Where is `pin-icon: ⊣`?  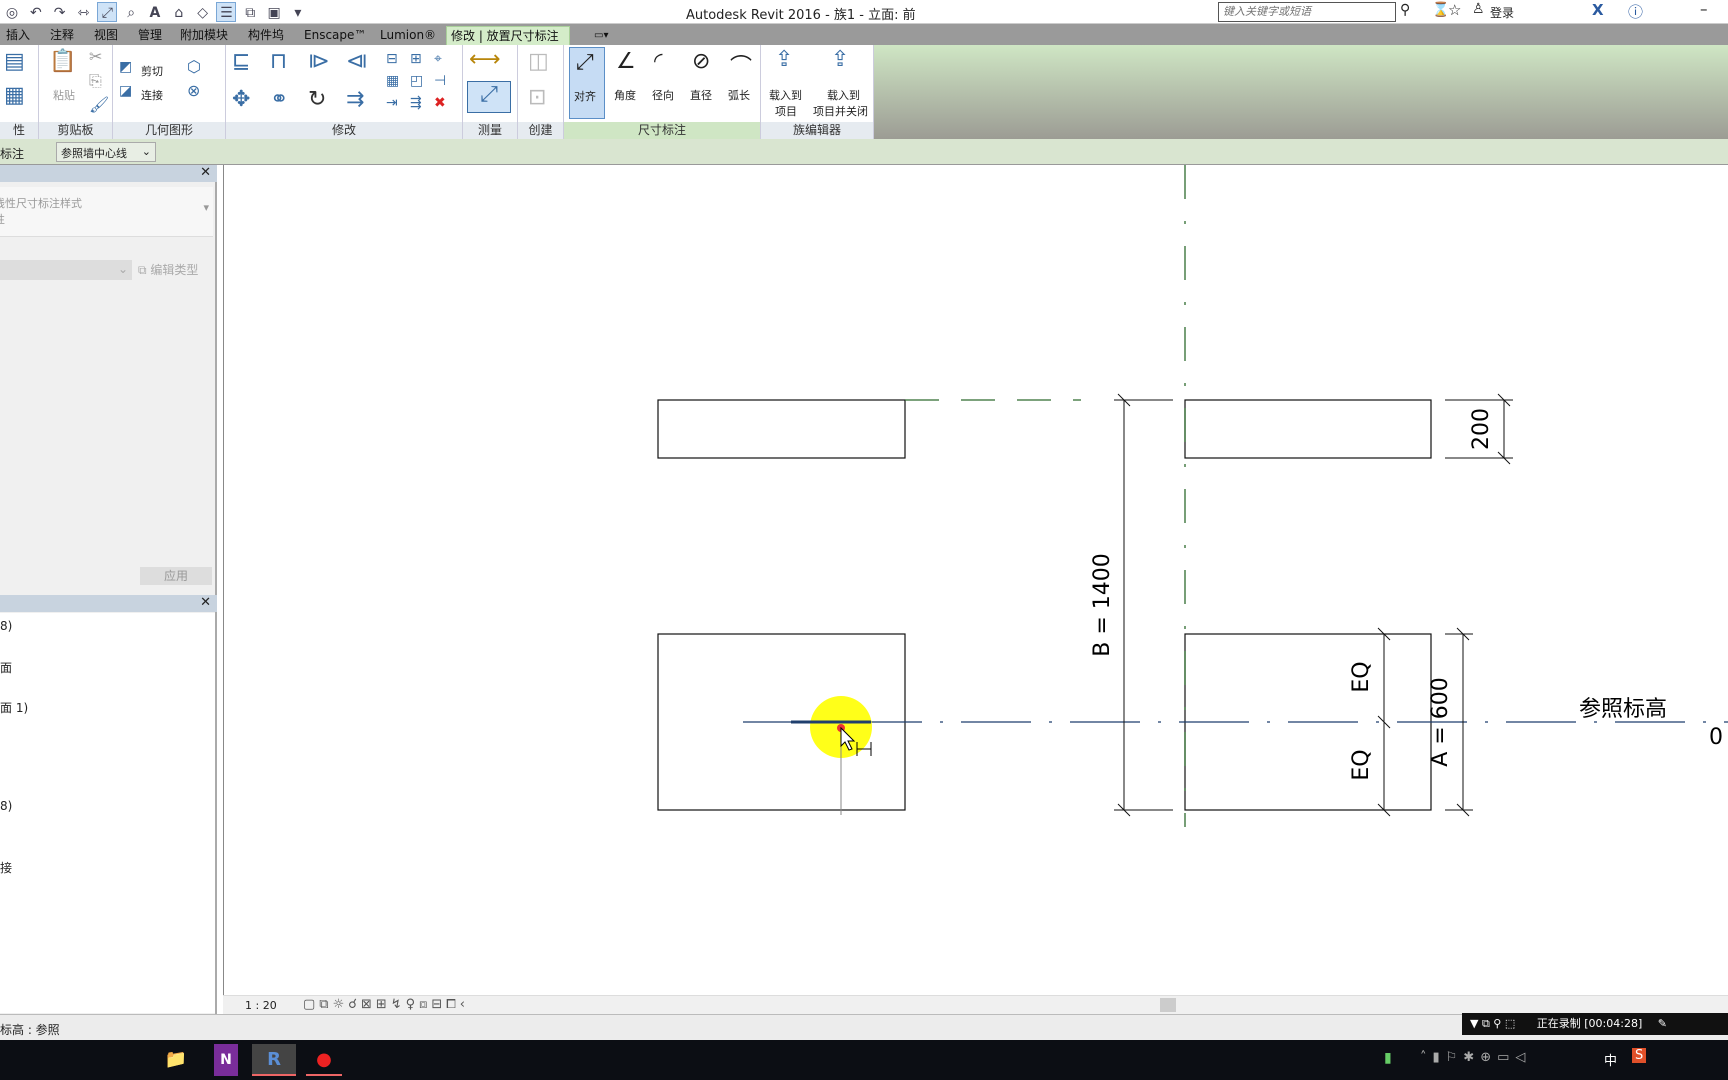 pin-icon: ⊣ is located at coordinates (440, 81).